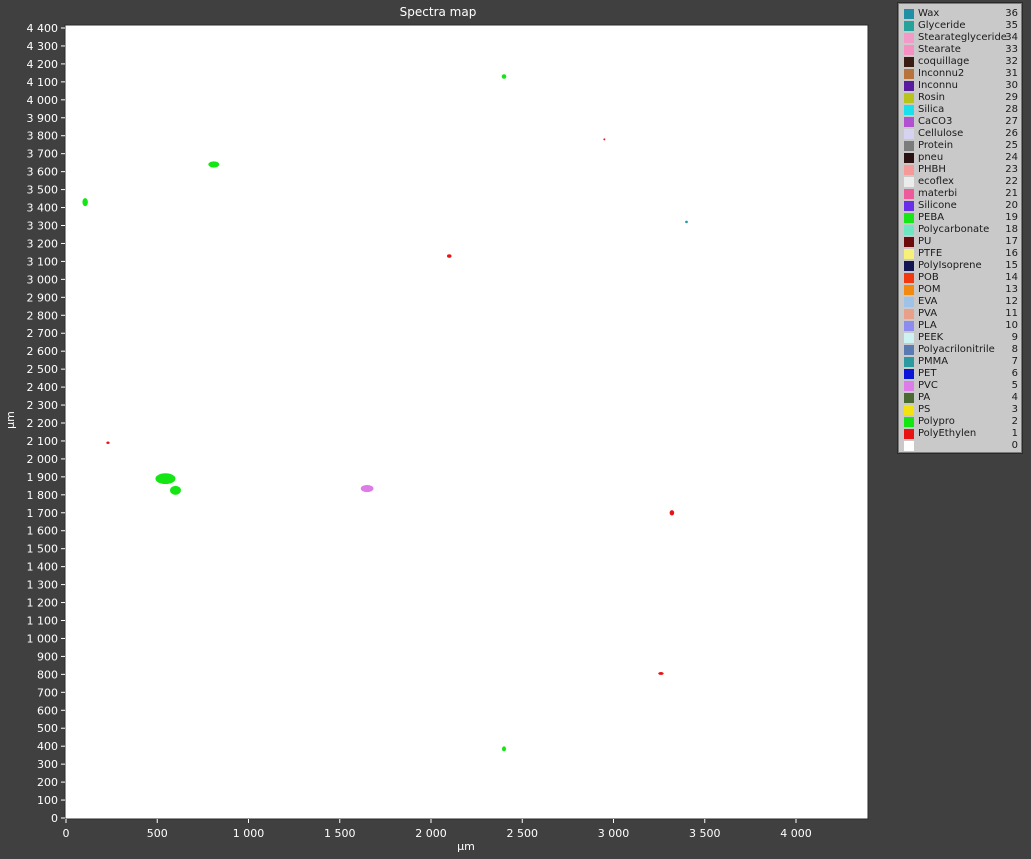  What do you see at coordinates (47, 710) in the screenshot?
I see `y-tick-label: 600` at bounding box center [47, 710].